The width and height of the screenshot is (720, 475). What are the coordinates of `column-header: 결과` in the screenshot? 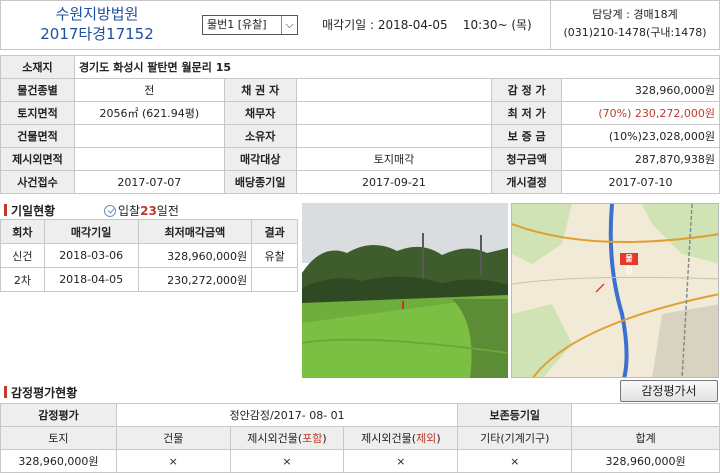 It's located at (274, 231).